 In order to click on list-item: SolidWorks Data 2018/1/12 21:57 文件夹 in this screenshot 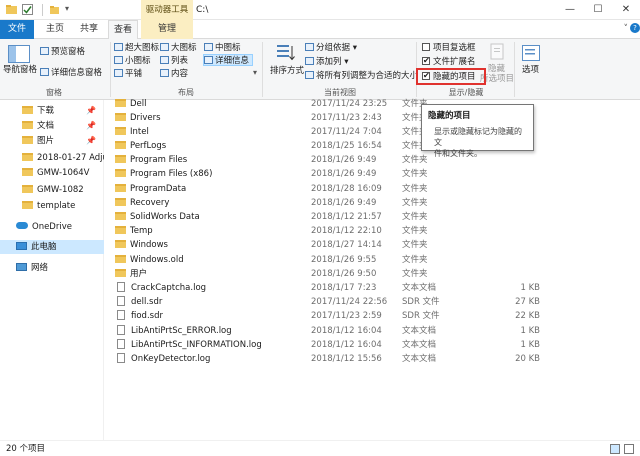, I will do `click(372, 217)`.